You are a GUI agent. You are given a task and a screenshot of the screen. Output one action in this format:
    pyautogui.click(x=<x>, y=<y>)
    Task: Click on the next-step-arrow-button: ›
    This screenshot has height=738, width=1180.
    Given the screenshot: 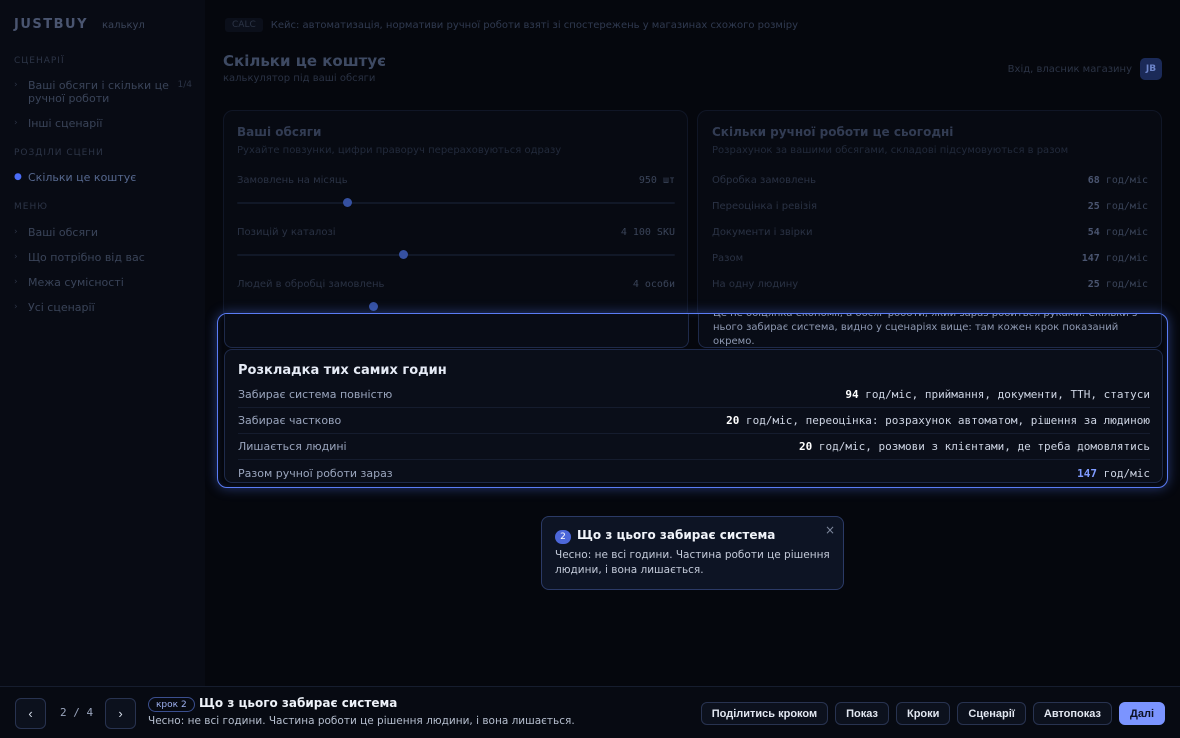 What is the action you would take?
    pyautogui.click(x=120, y=713)
    